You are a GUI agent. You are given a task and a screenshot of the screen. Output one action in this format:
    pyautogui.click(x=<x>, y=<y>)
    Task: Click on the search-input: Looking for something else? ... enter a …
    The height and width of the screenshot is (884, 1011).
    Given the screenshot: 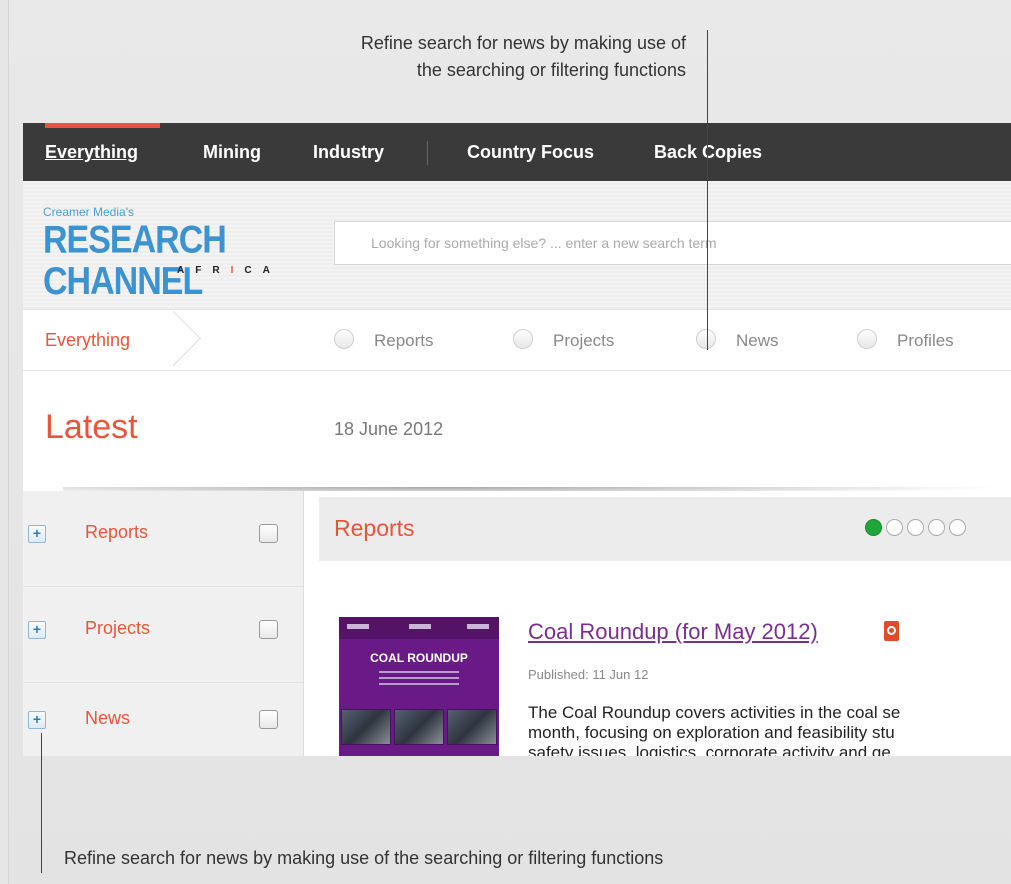 What is the action you would take?
    pyautogui.click(x=672, y=243)
    